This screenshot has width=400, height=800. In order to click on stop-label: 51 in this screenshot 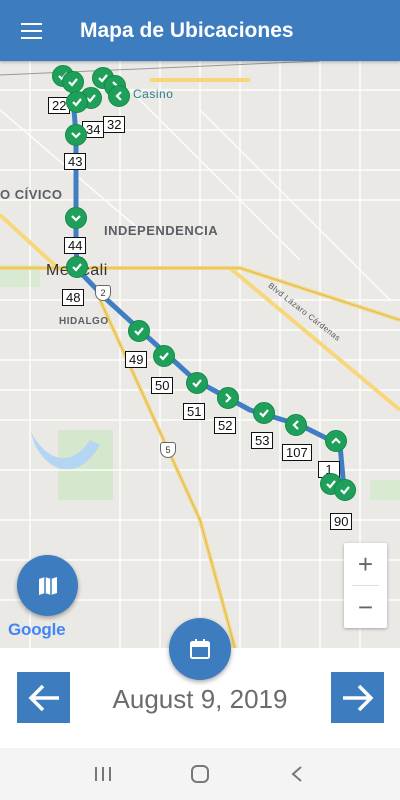, I will do `click(194, 411)`.